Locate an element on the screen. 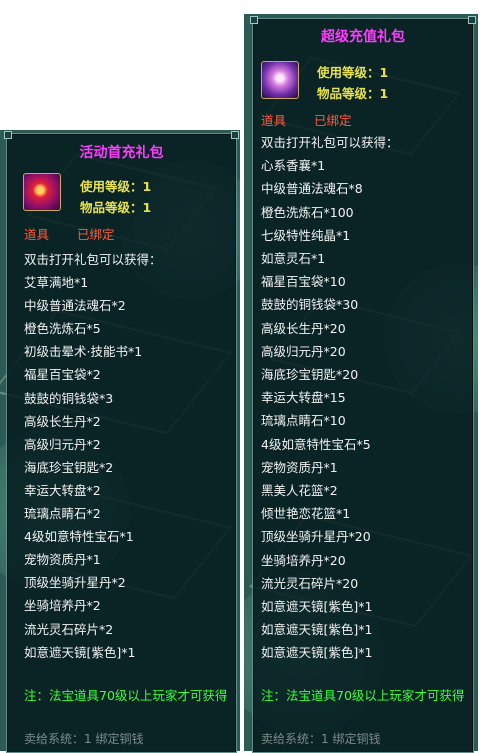 The width and height of the screenshot is (490, 753). reward-item: 黑美人花篮*2 is located at coordinates (299, 491).